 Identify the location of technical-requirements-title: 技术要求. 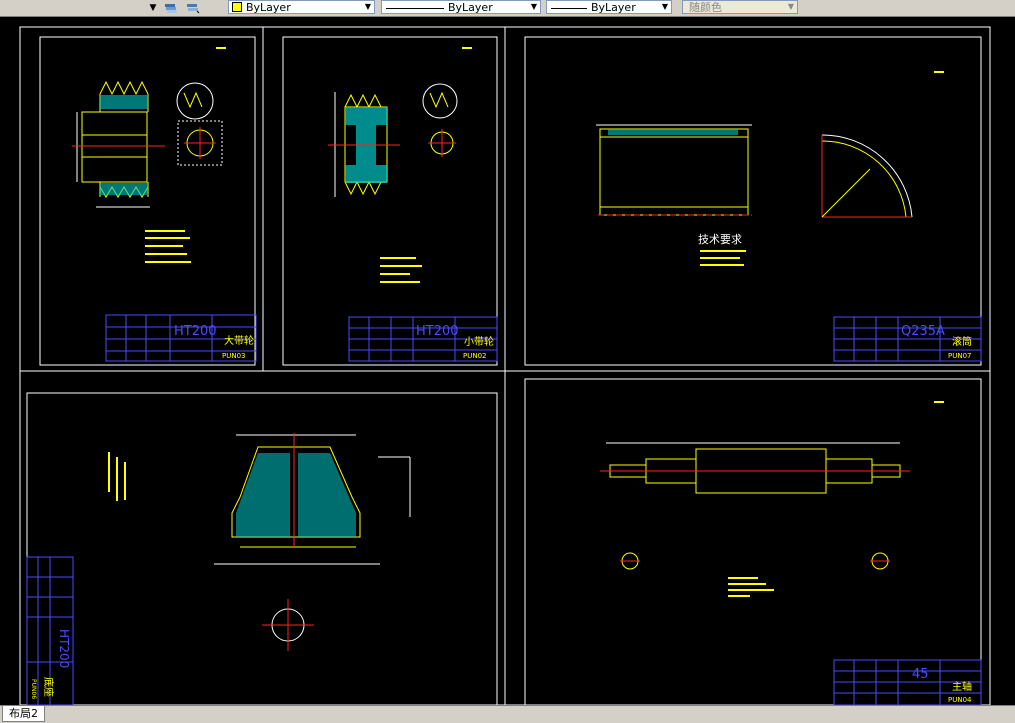
(720, 239).